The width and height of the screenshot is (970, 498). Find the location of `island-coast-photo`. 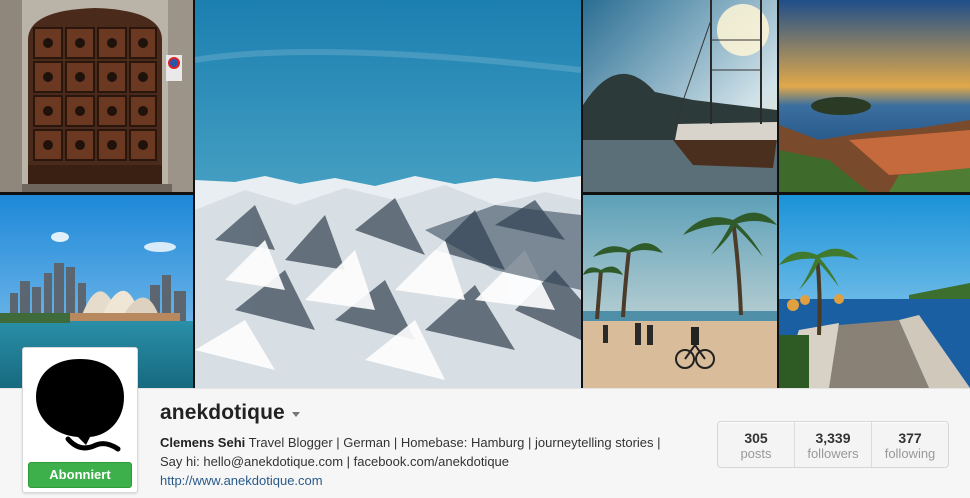

island-coast-photo is located at coordinates (874, 96).